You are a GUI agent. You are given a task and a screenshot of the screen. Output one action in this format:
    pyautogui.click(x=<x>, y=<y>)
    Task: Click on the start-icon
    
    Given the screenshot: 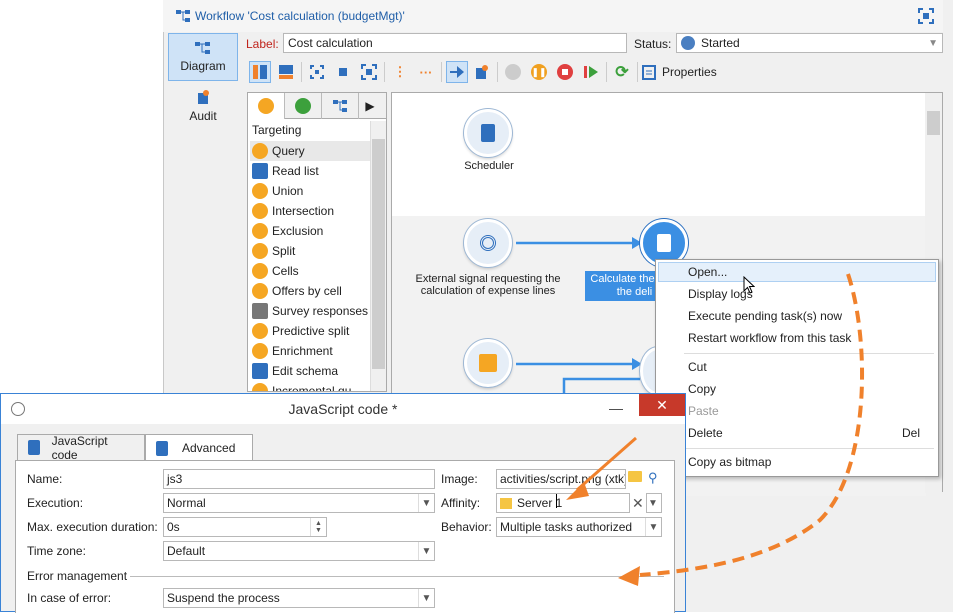 What is the action you would take?
    pyautogui.click(x=513, y=72)
    